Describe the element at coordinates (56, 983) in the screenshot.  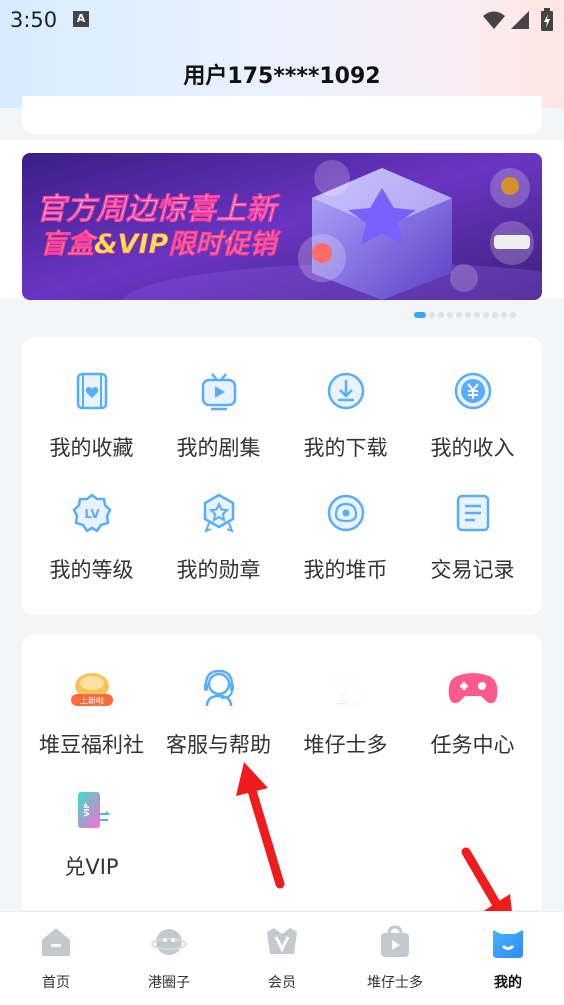
I see `tab-label: 首页` at that location.